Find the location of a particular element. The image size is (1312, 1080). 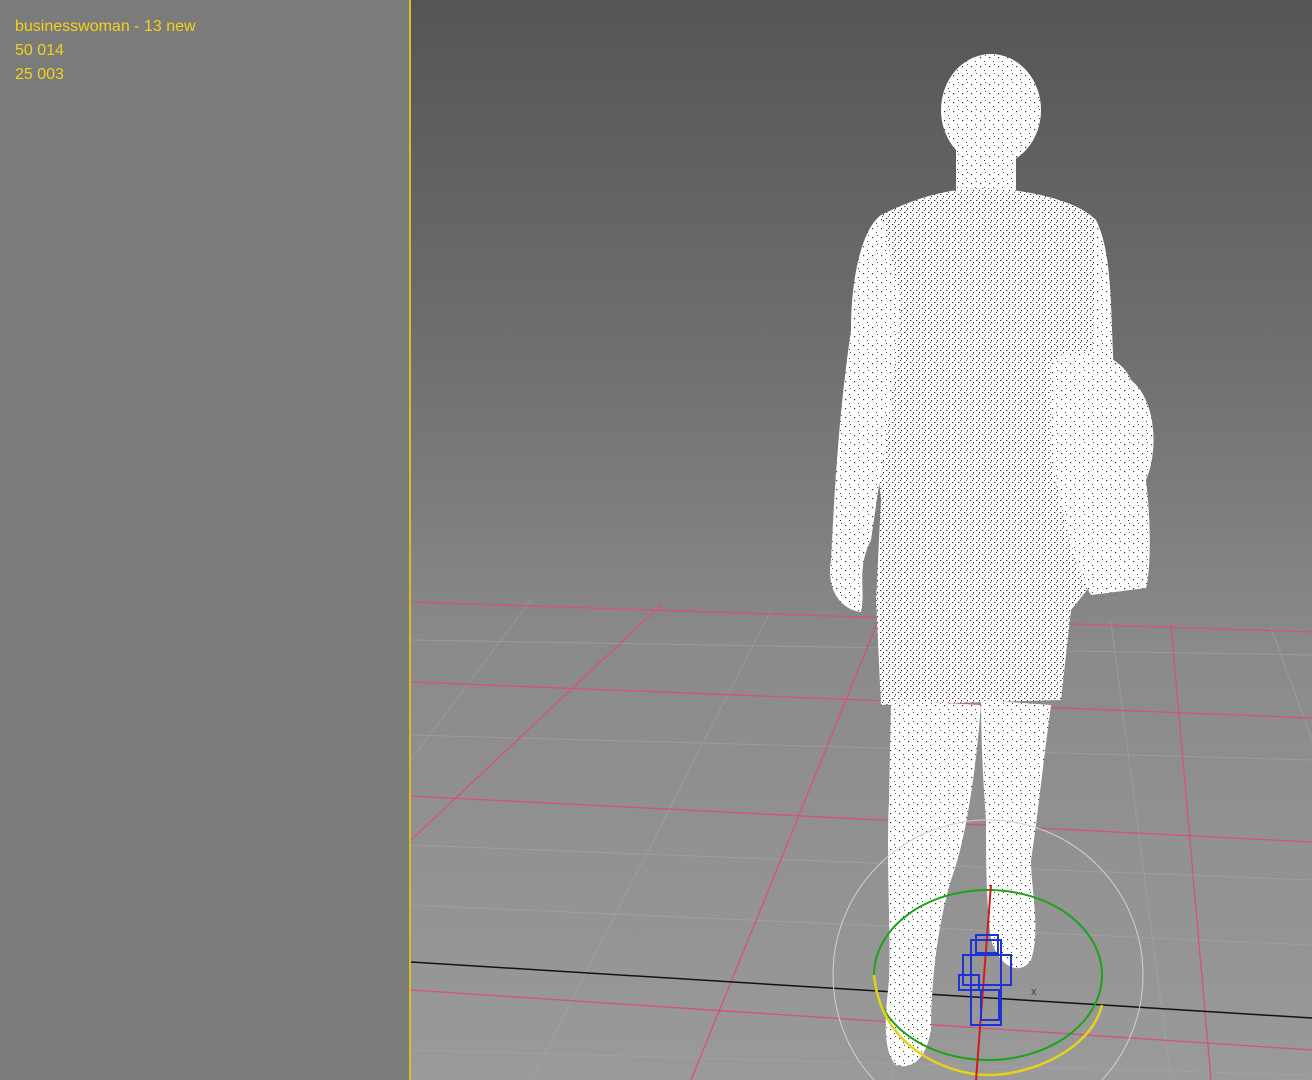

world-axis-line is located at coordinates (861, 990).